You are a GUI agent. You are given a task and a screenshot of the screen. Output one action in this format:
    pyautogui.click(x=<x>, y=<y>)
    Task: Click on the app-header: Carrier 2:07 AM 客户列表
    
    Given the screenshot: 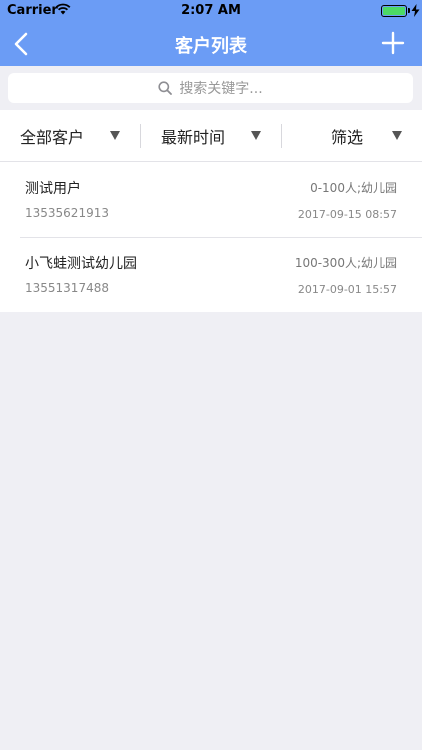 What is the action you would take?
    pyautogui.click(x=211, y=33)
    